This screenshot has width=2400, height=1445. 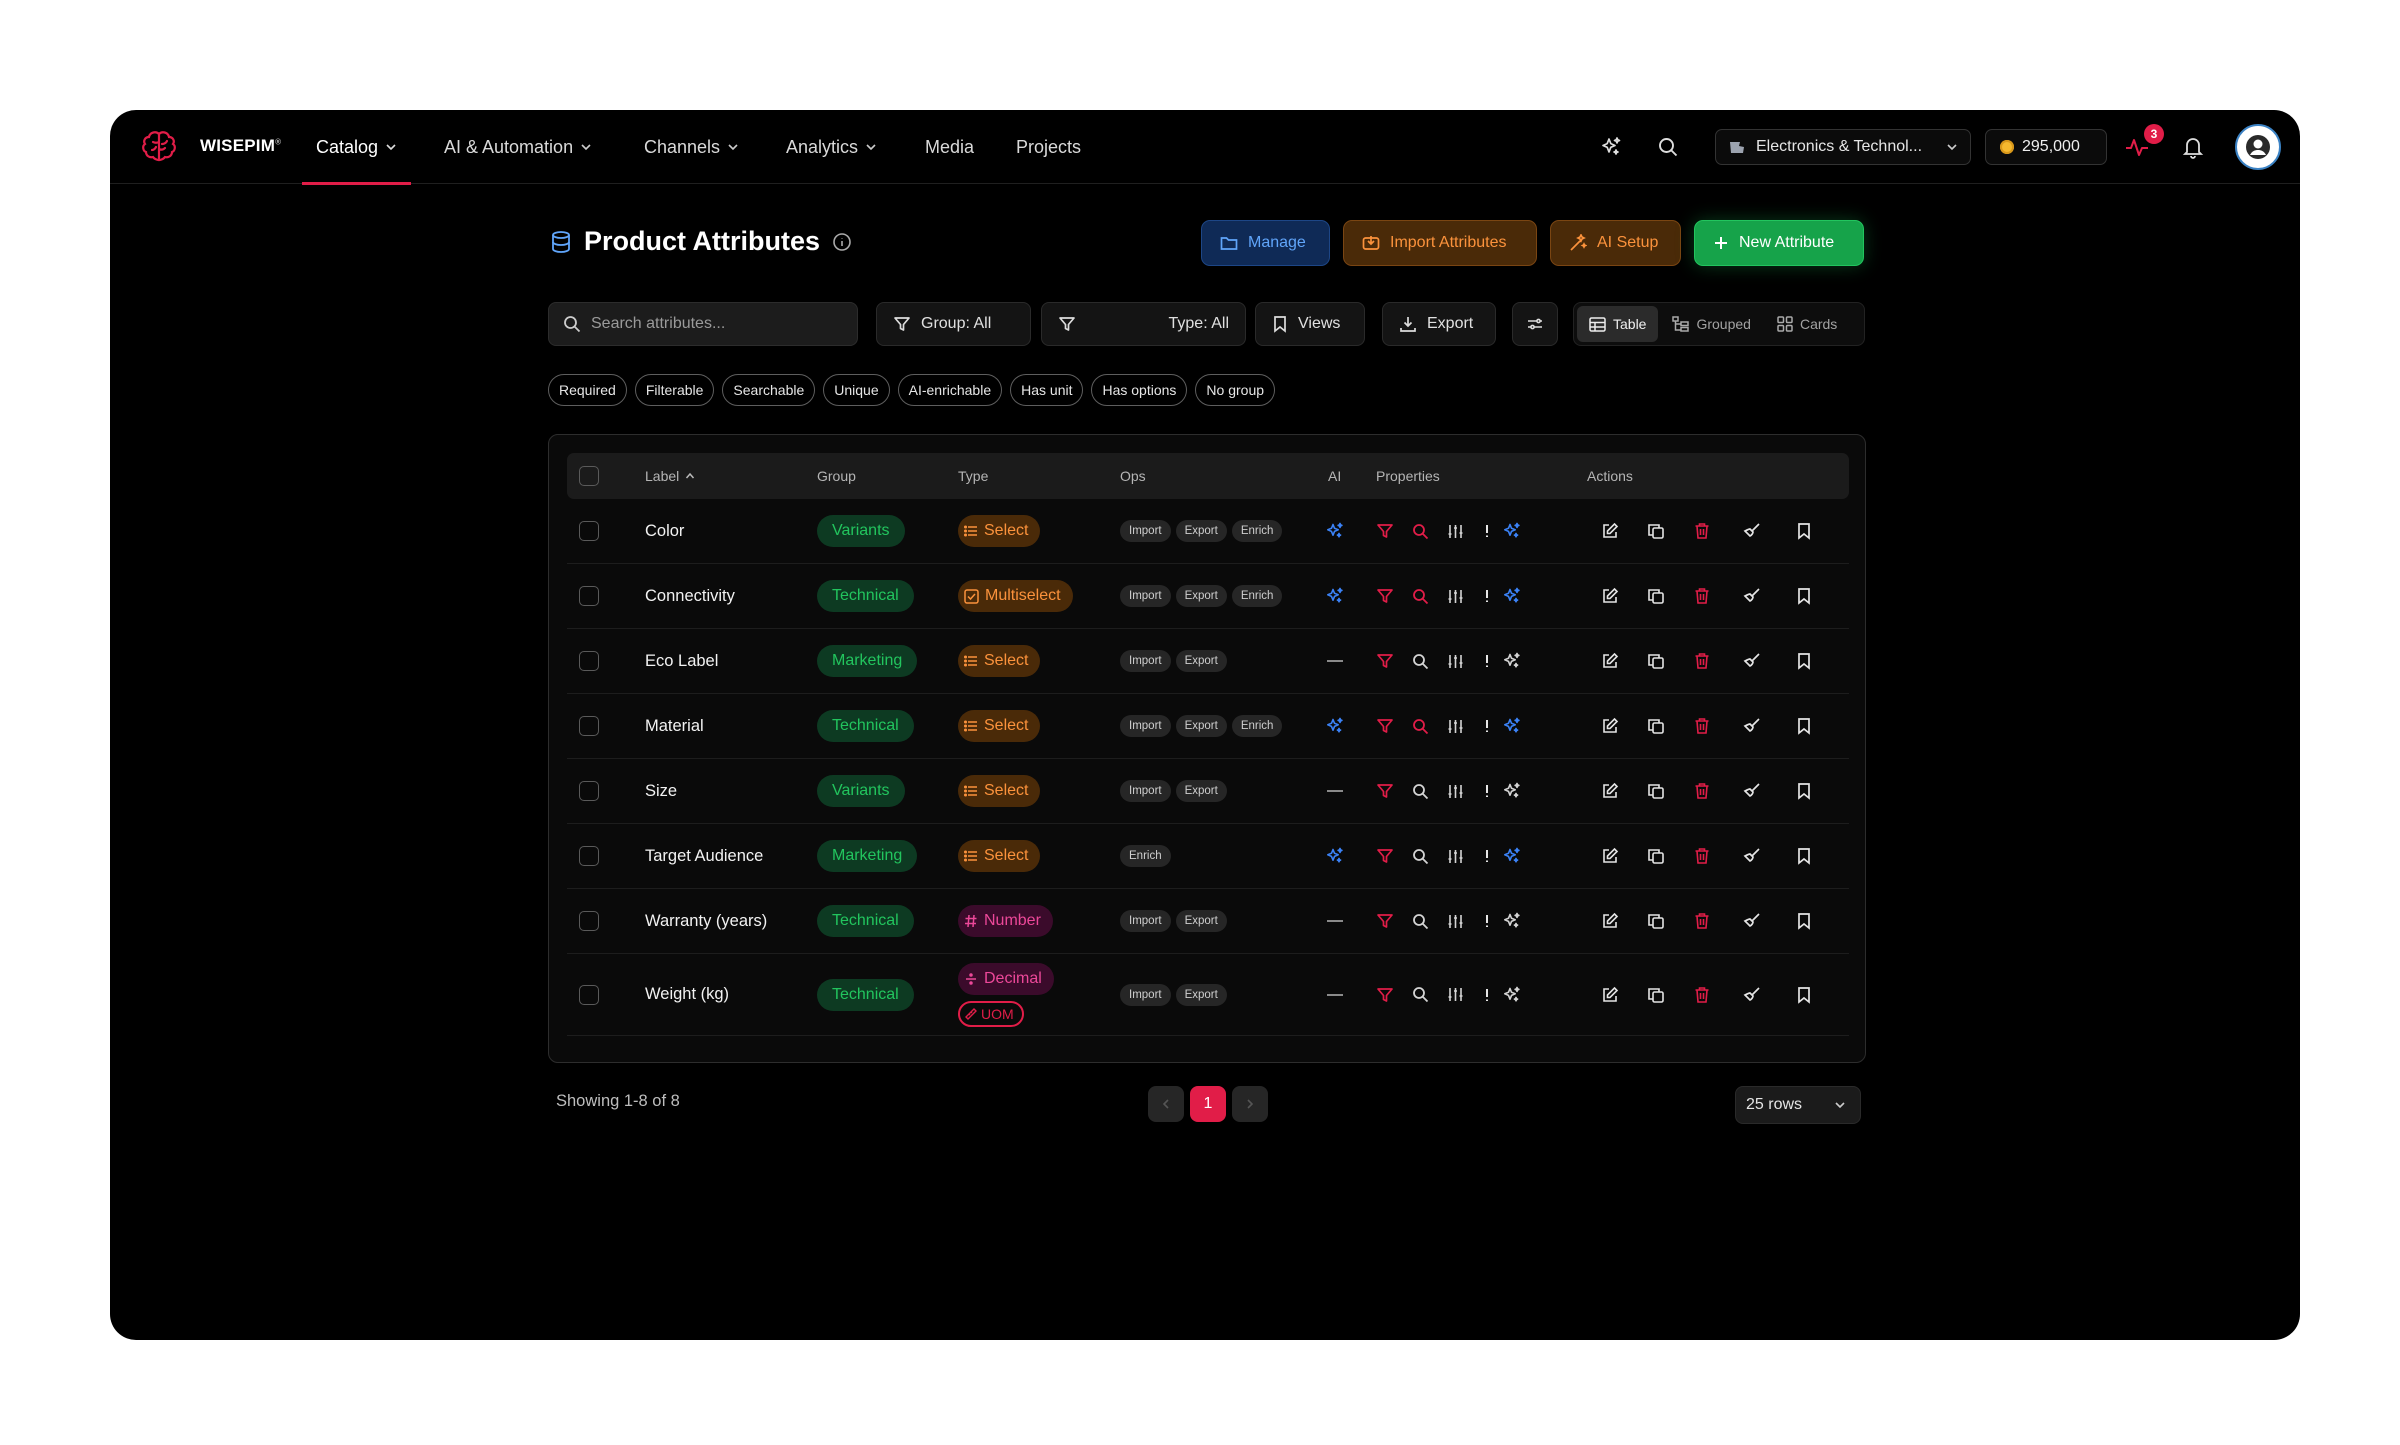 I want to click on nav-channels: Channels, so click(x=691, y=147).